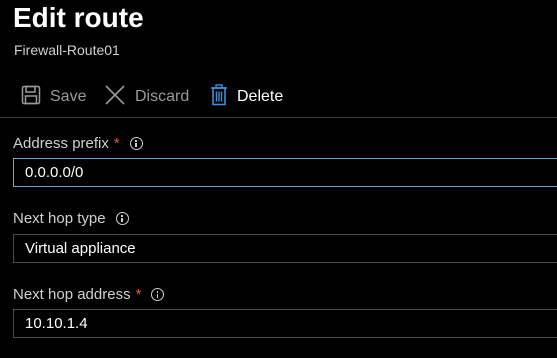  I want to click on next-hop-type-label-text: Next hop type, so click(59, 218).